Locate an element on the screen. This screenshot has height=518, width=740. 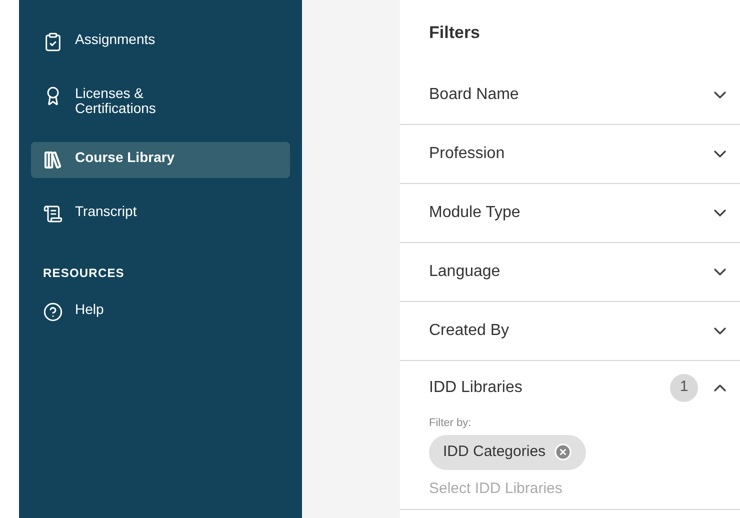
filter-group-header: Language is located at coordinates (570, 271).